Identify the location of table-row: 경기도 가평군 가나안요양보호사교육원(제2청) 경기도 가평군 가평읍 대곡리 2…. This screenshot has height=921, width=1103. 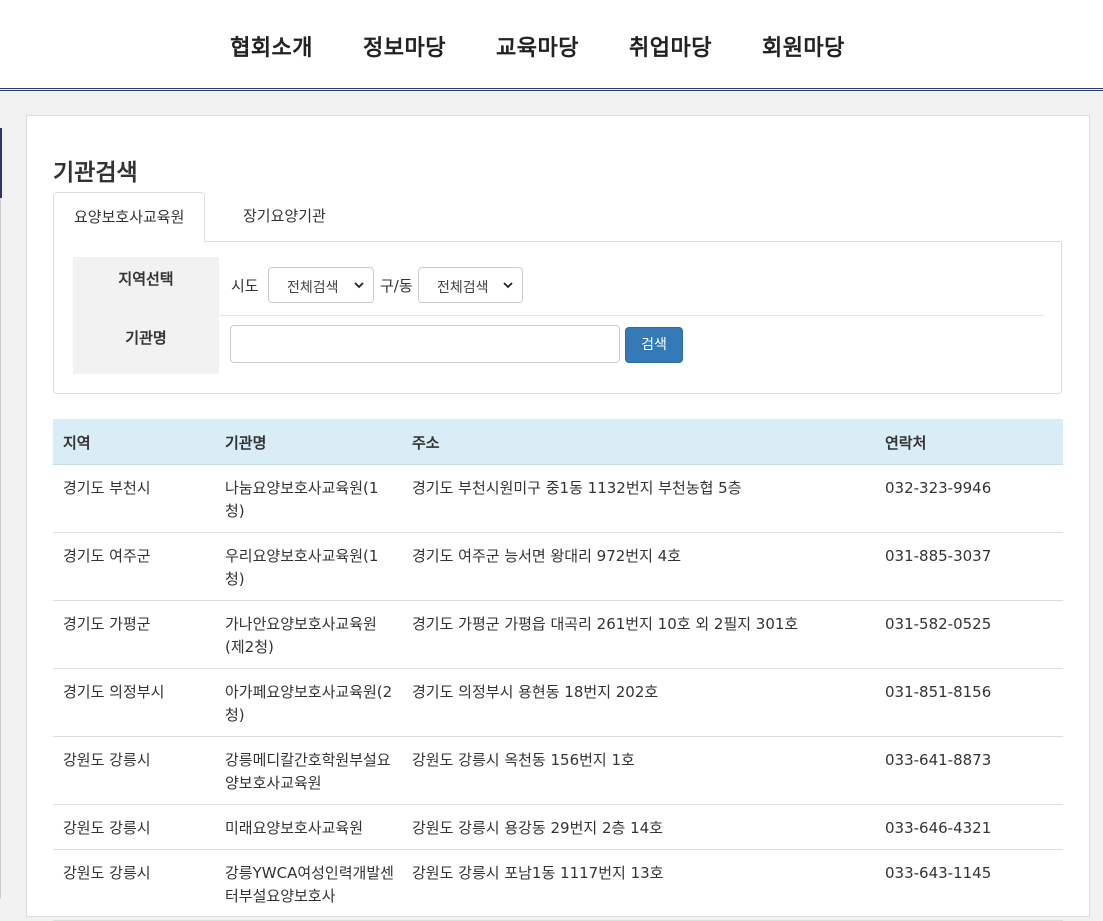
(558, 635).